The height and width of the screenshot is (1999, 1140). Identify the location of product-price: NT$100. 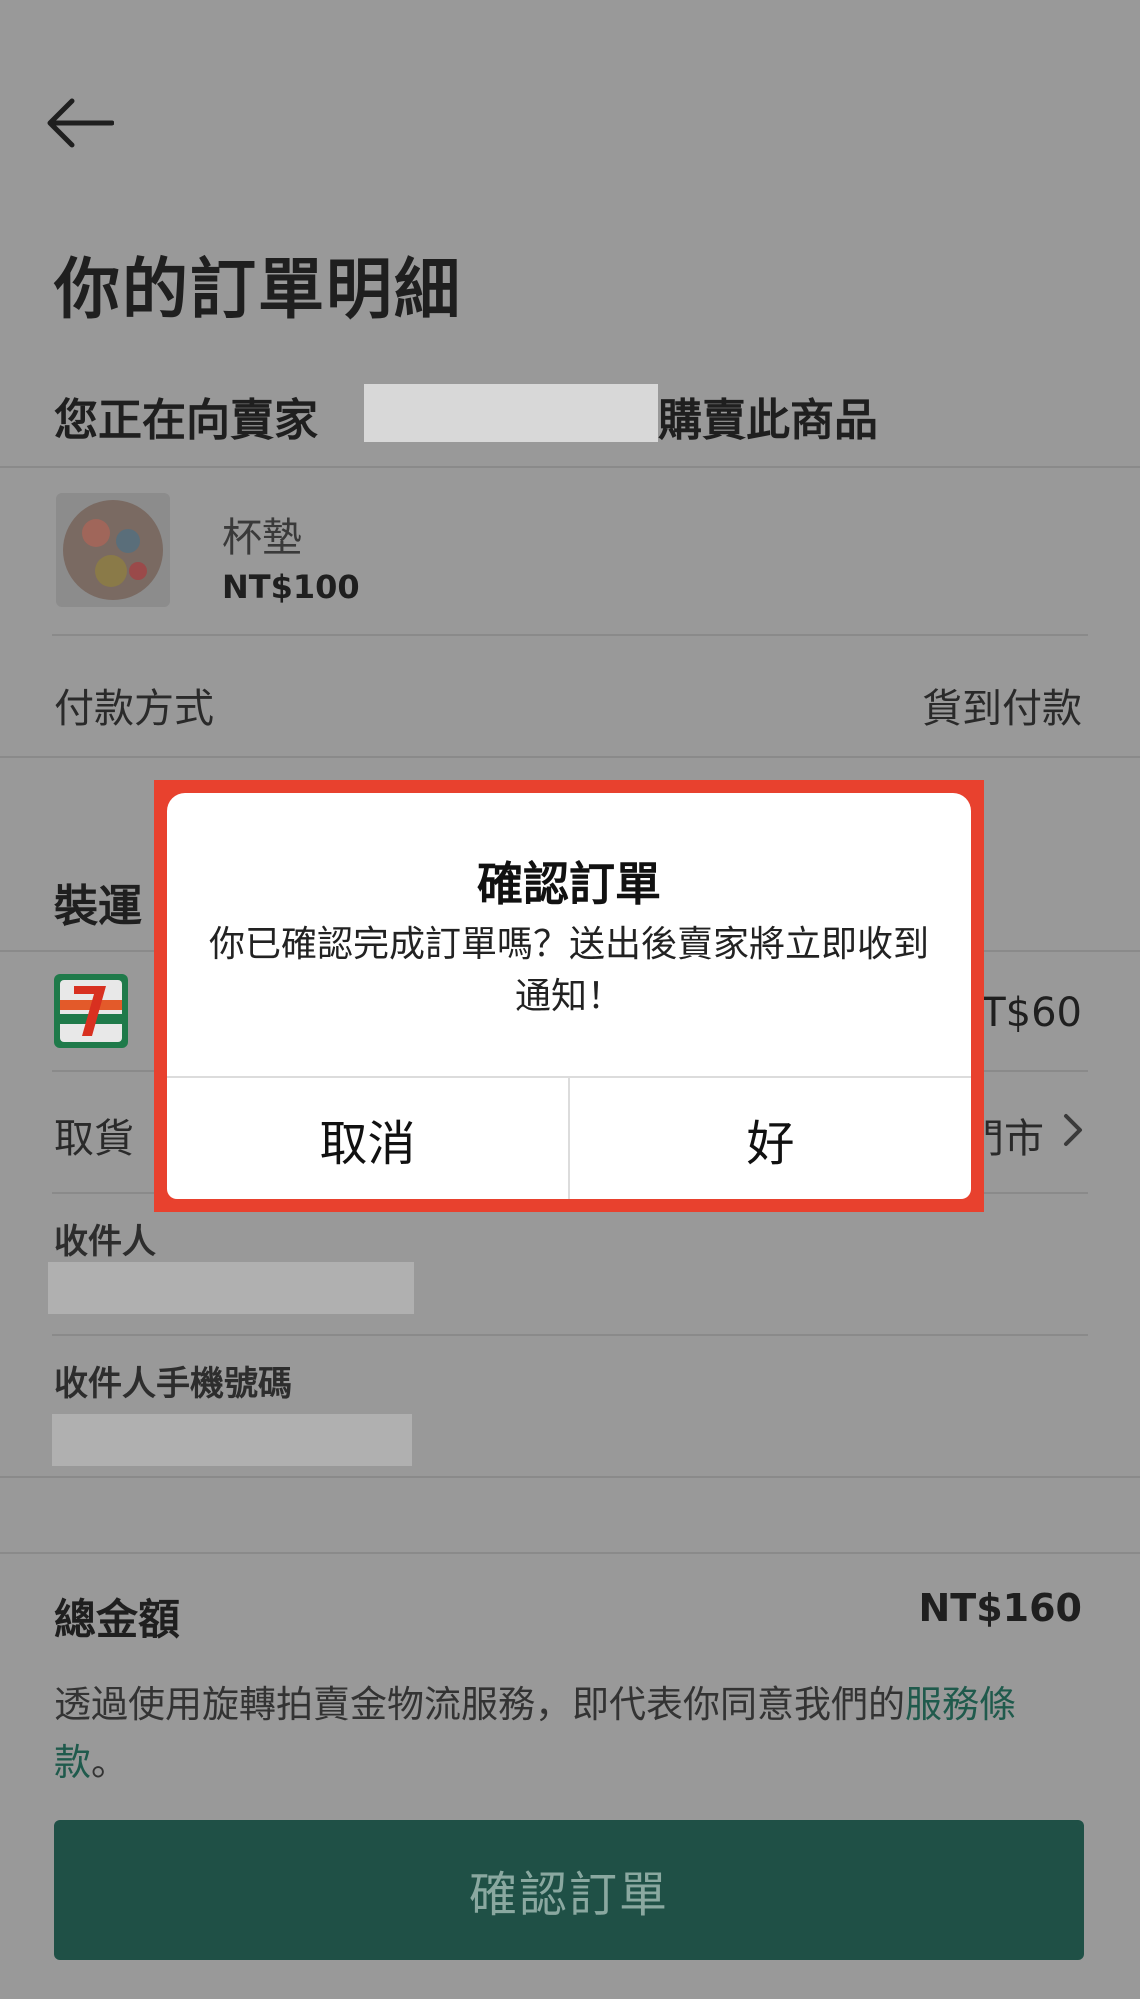
(291, 587).